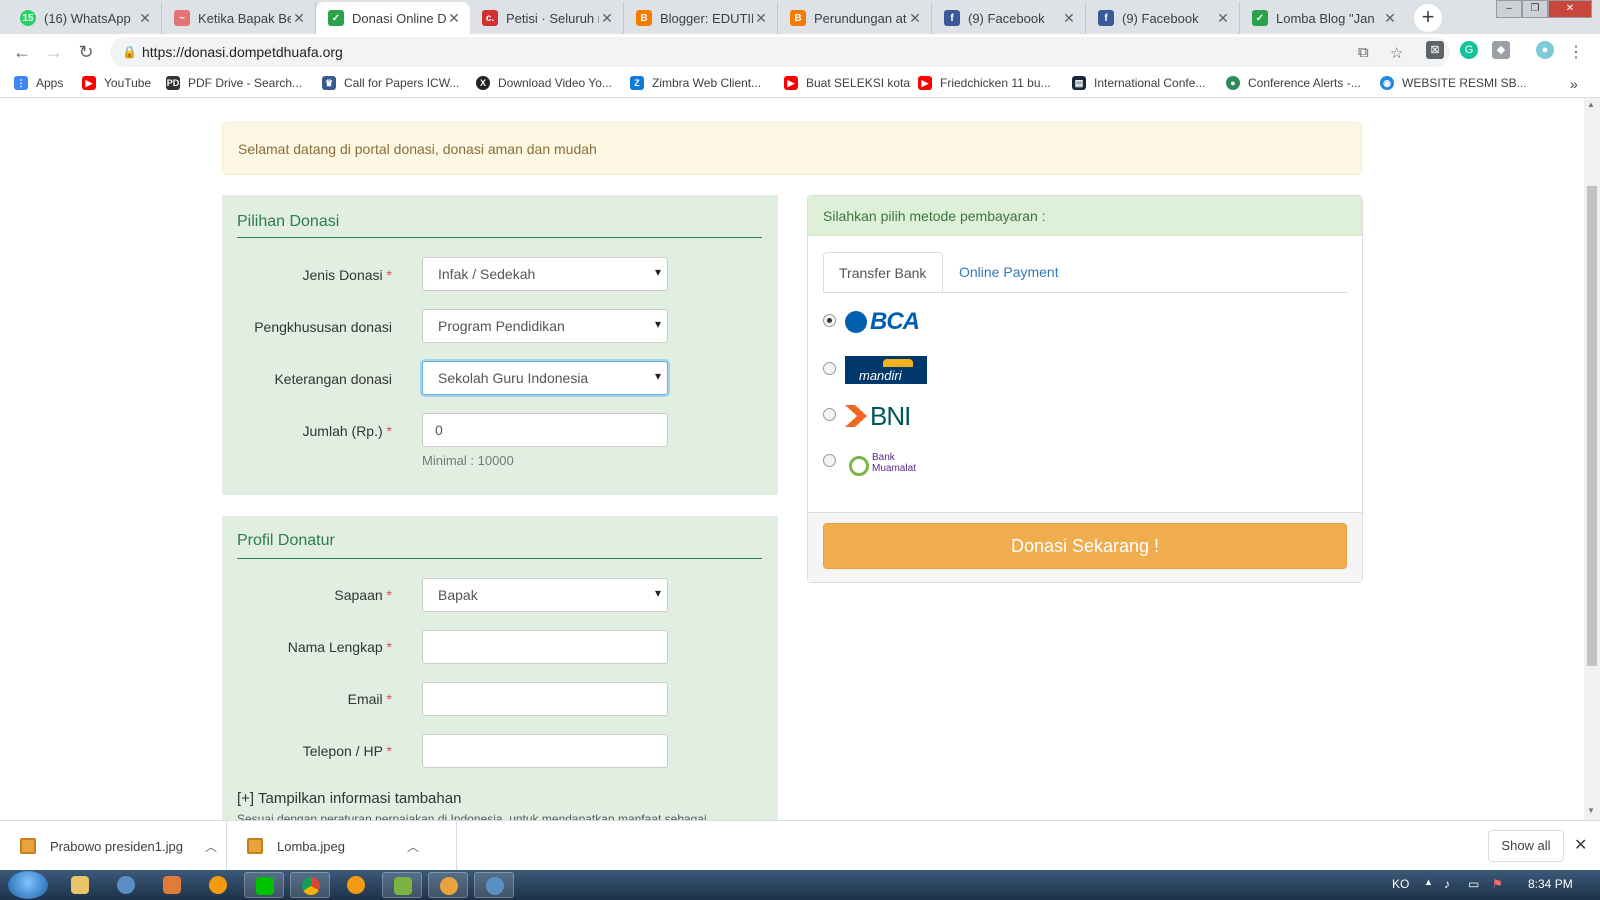  What do you see at coordinates (1574, 84) in the screenshot?
I see `more-bookmarks-icon: »` at bounding box center [1574, 84].